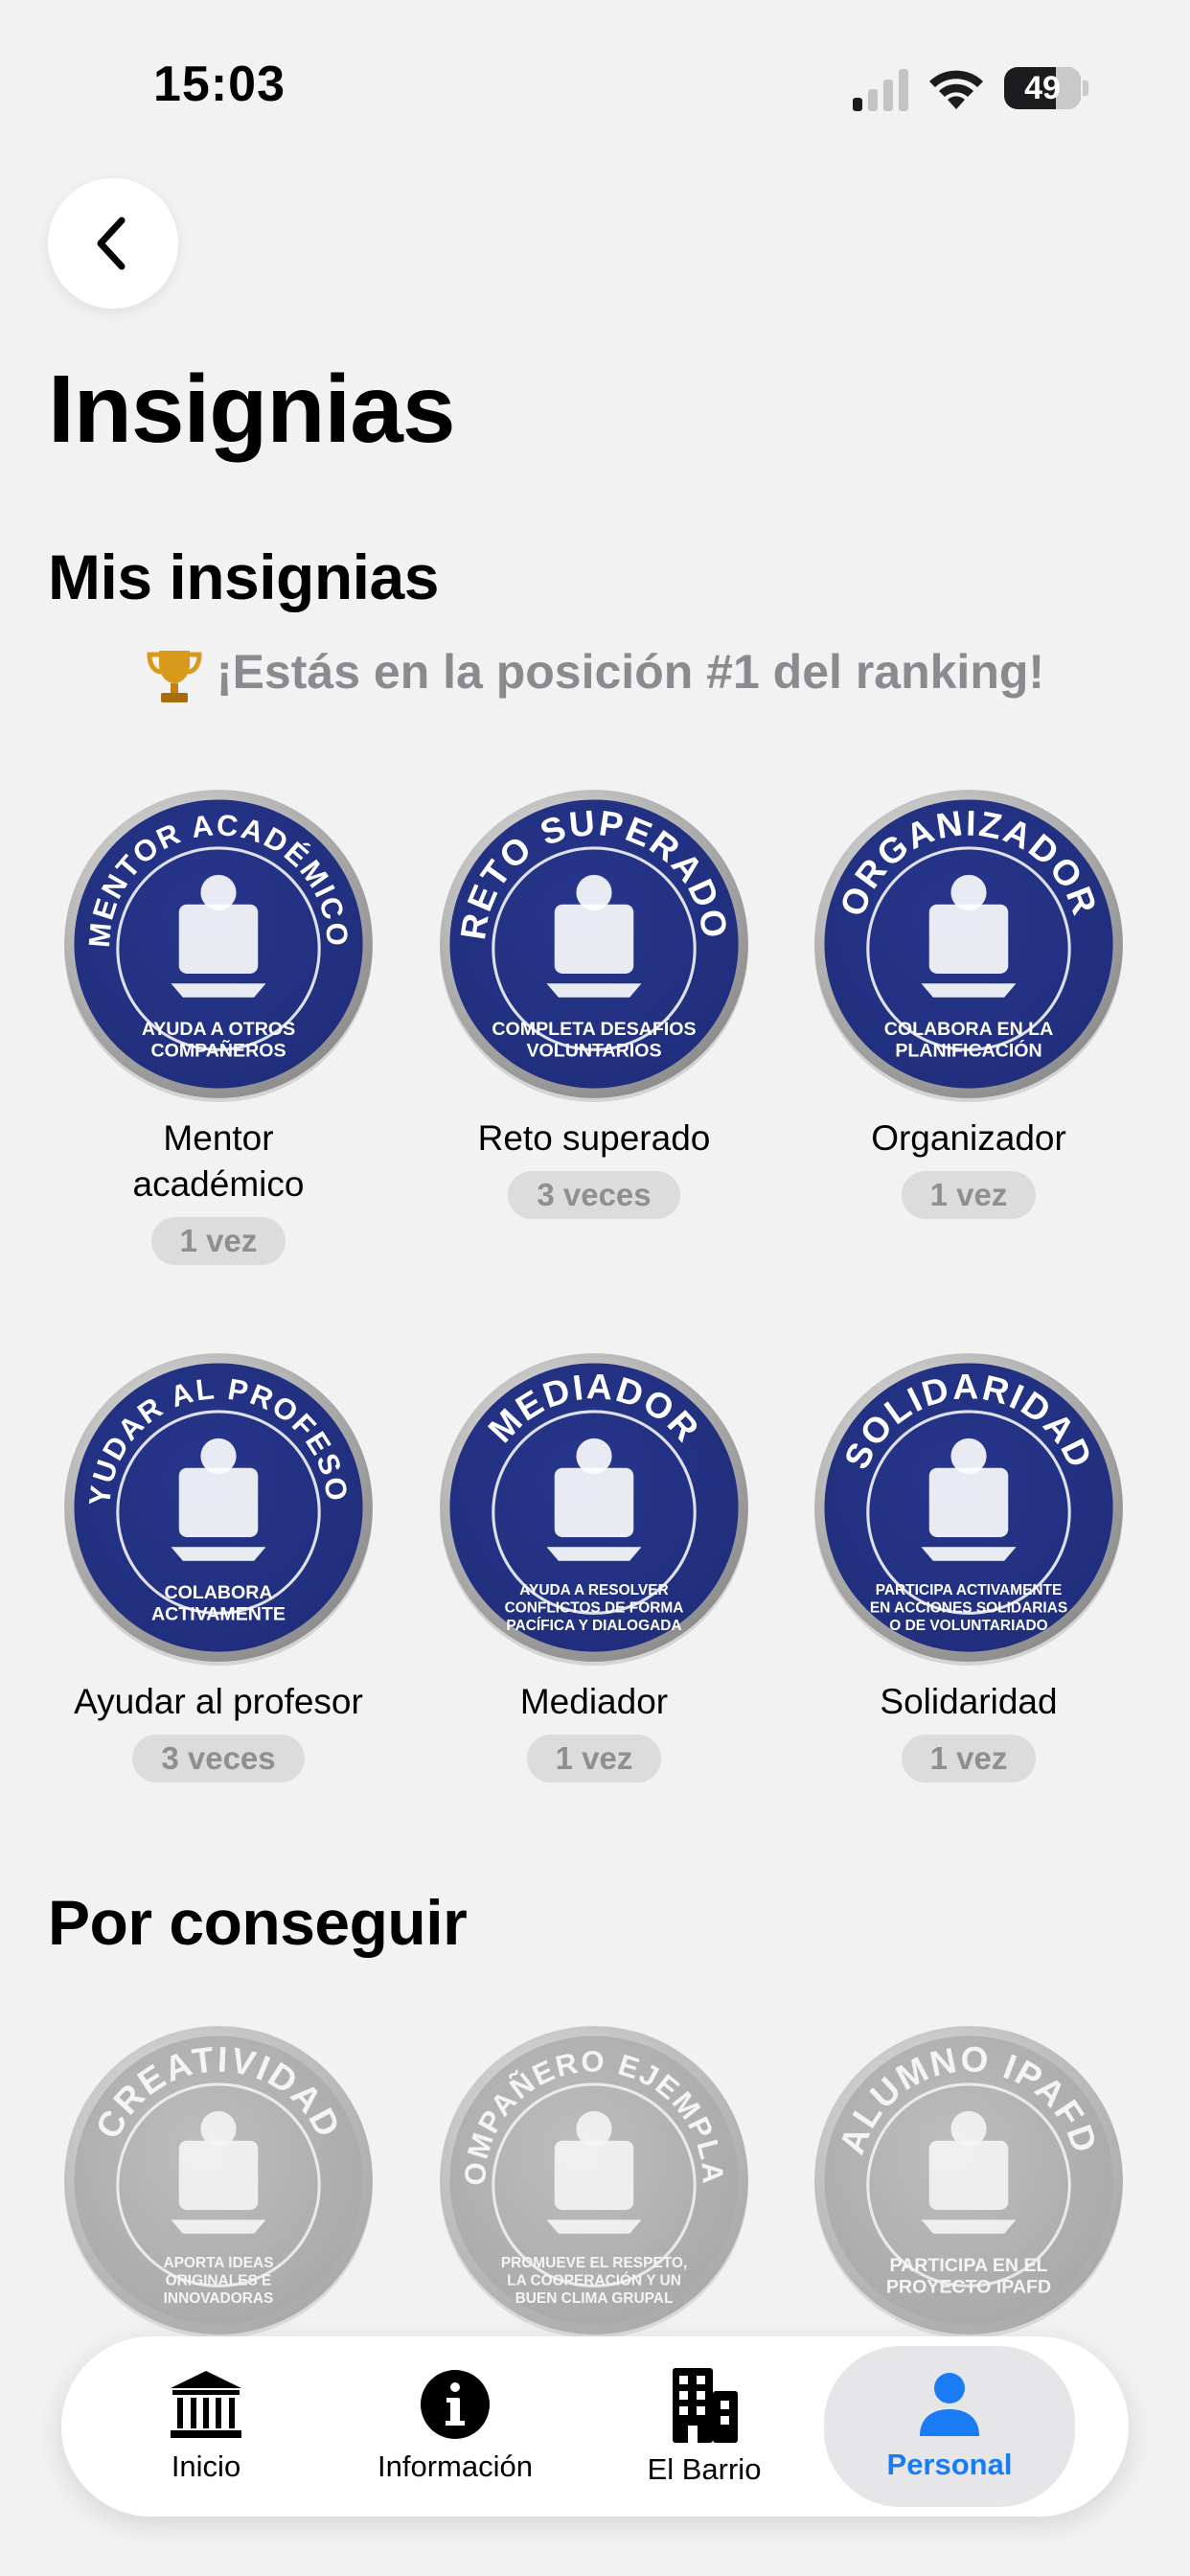  What do you see at coordinates (175, 676) in the screenshot?
I see `trophy-icon` at bounding box center [175, 676].